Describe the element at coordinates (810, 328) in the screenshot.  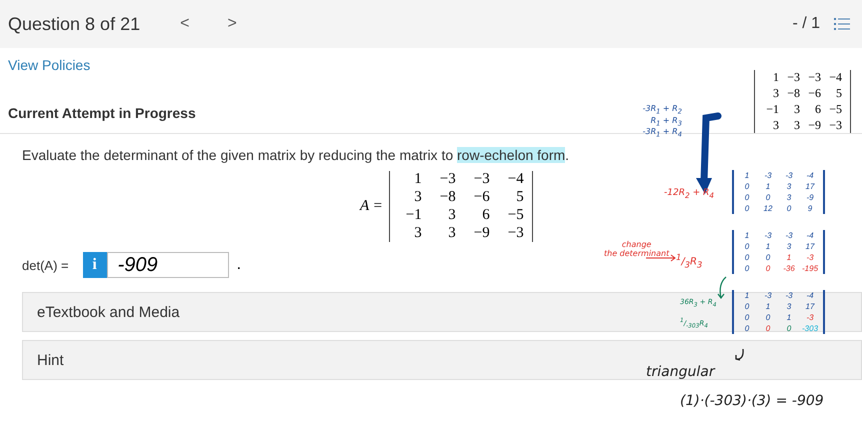
I see `matrix-entry: -303` at that location.